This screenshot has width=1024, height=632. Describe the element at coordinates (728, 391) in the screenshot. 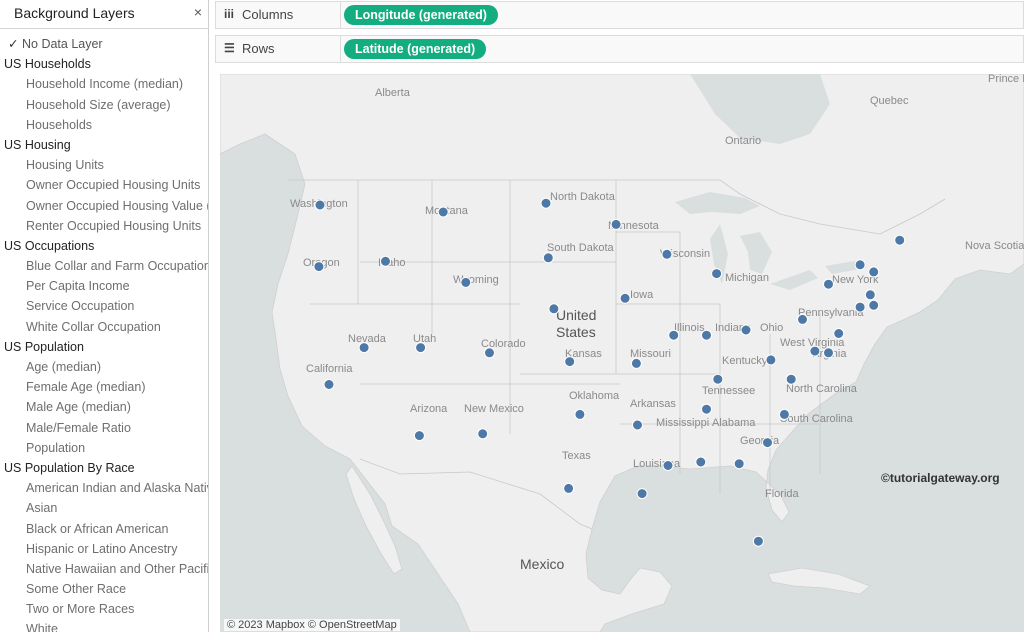

I see `place-label: Tennessee` at that location.